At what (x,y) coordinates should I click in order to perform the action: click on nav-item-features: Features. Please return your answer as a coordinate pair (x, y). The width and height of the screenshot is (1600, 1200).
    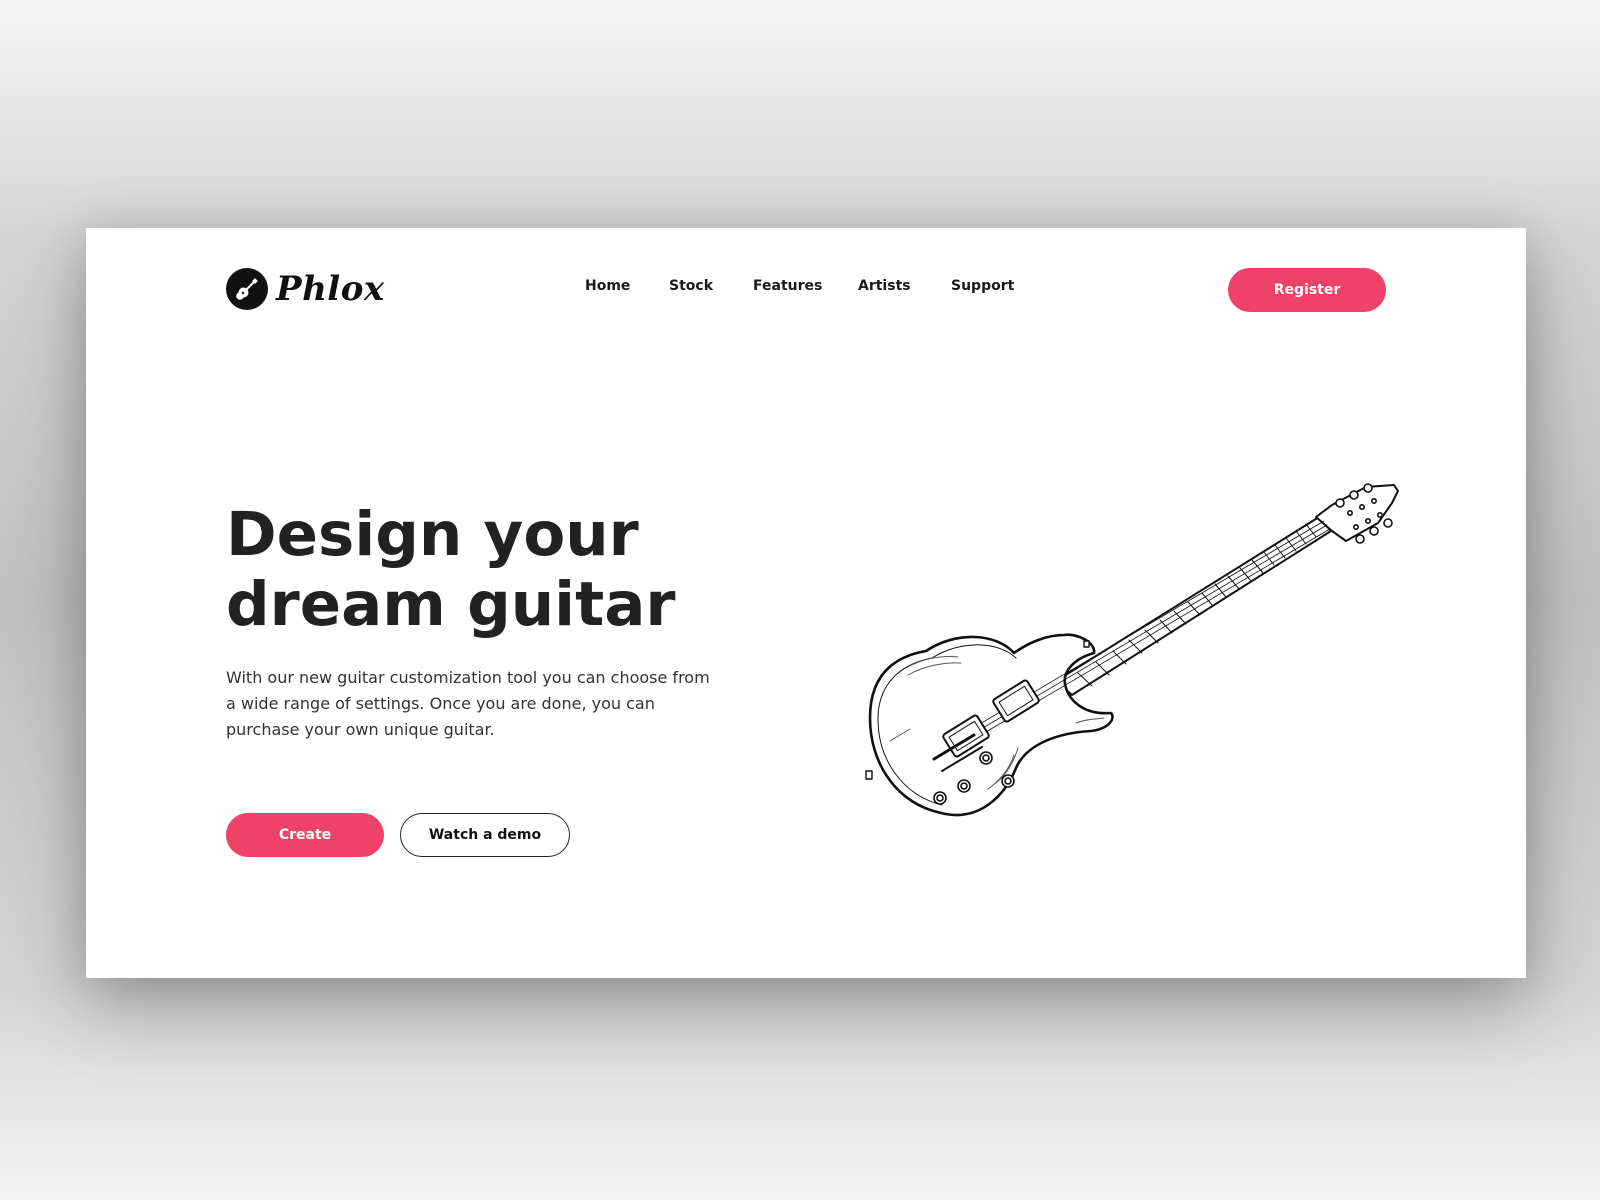
    Looking at the image, I should click on (787, 286).